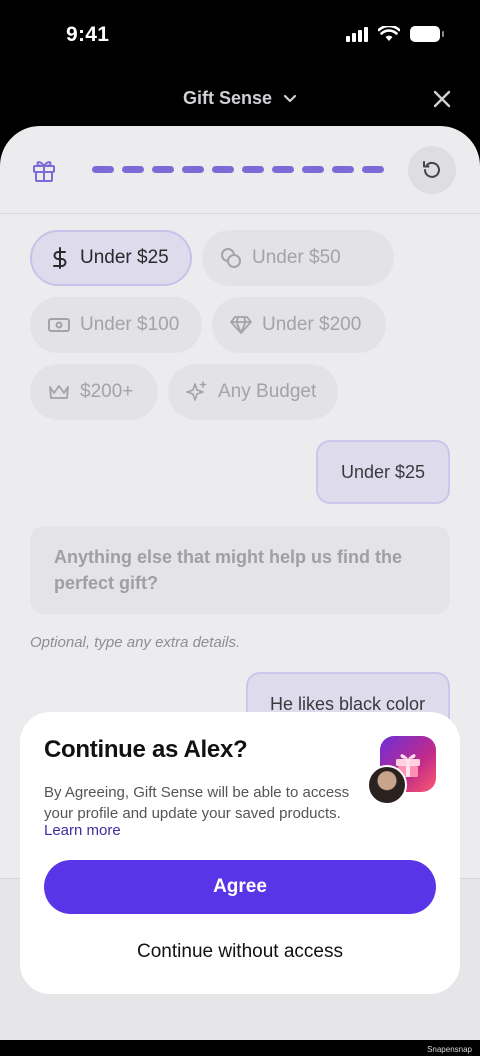 This screenshot has width=480, height=1056. I want to click on agree-button: Agree, so click(240, 887).